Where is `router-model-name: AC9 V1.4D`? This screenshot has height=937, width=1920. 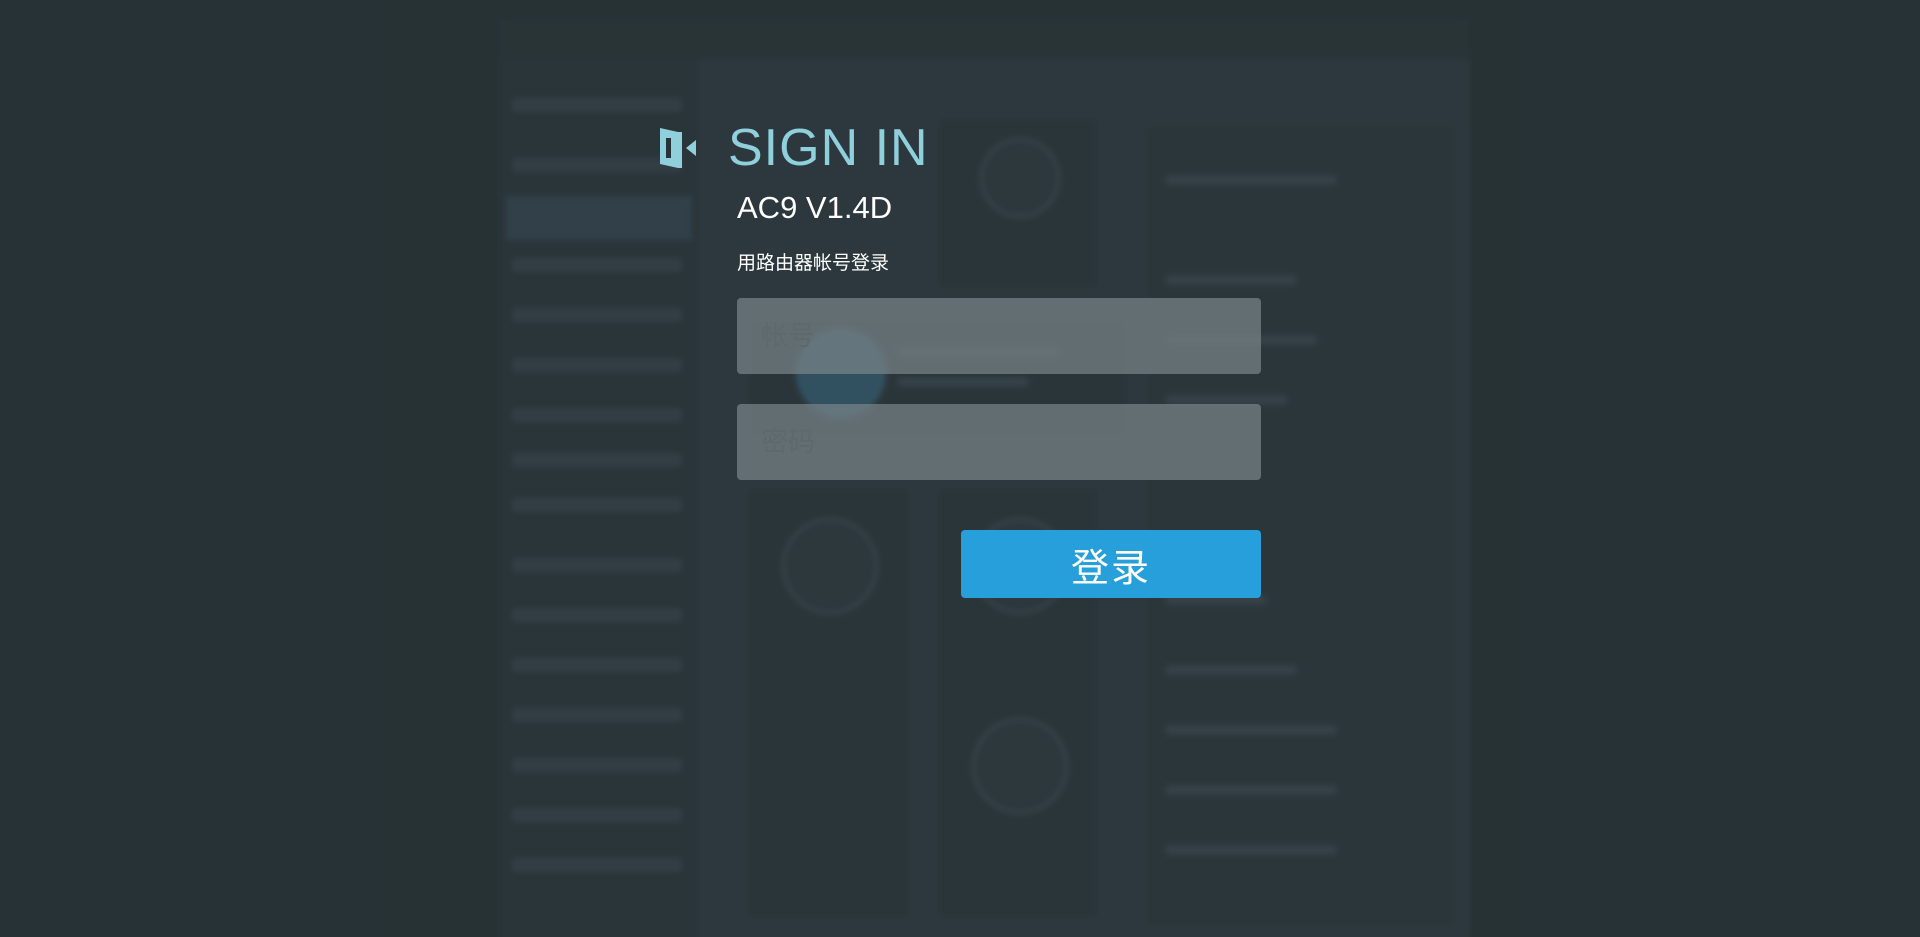
router-model-name: AC9 V1.4D is located at coordinates (815, 207).